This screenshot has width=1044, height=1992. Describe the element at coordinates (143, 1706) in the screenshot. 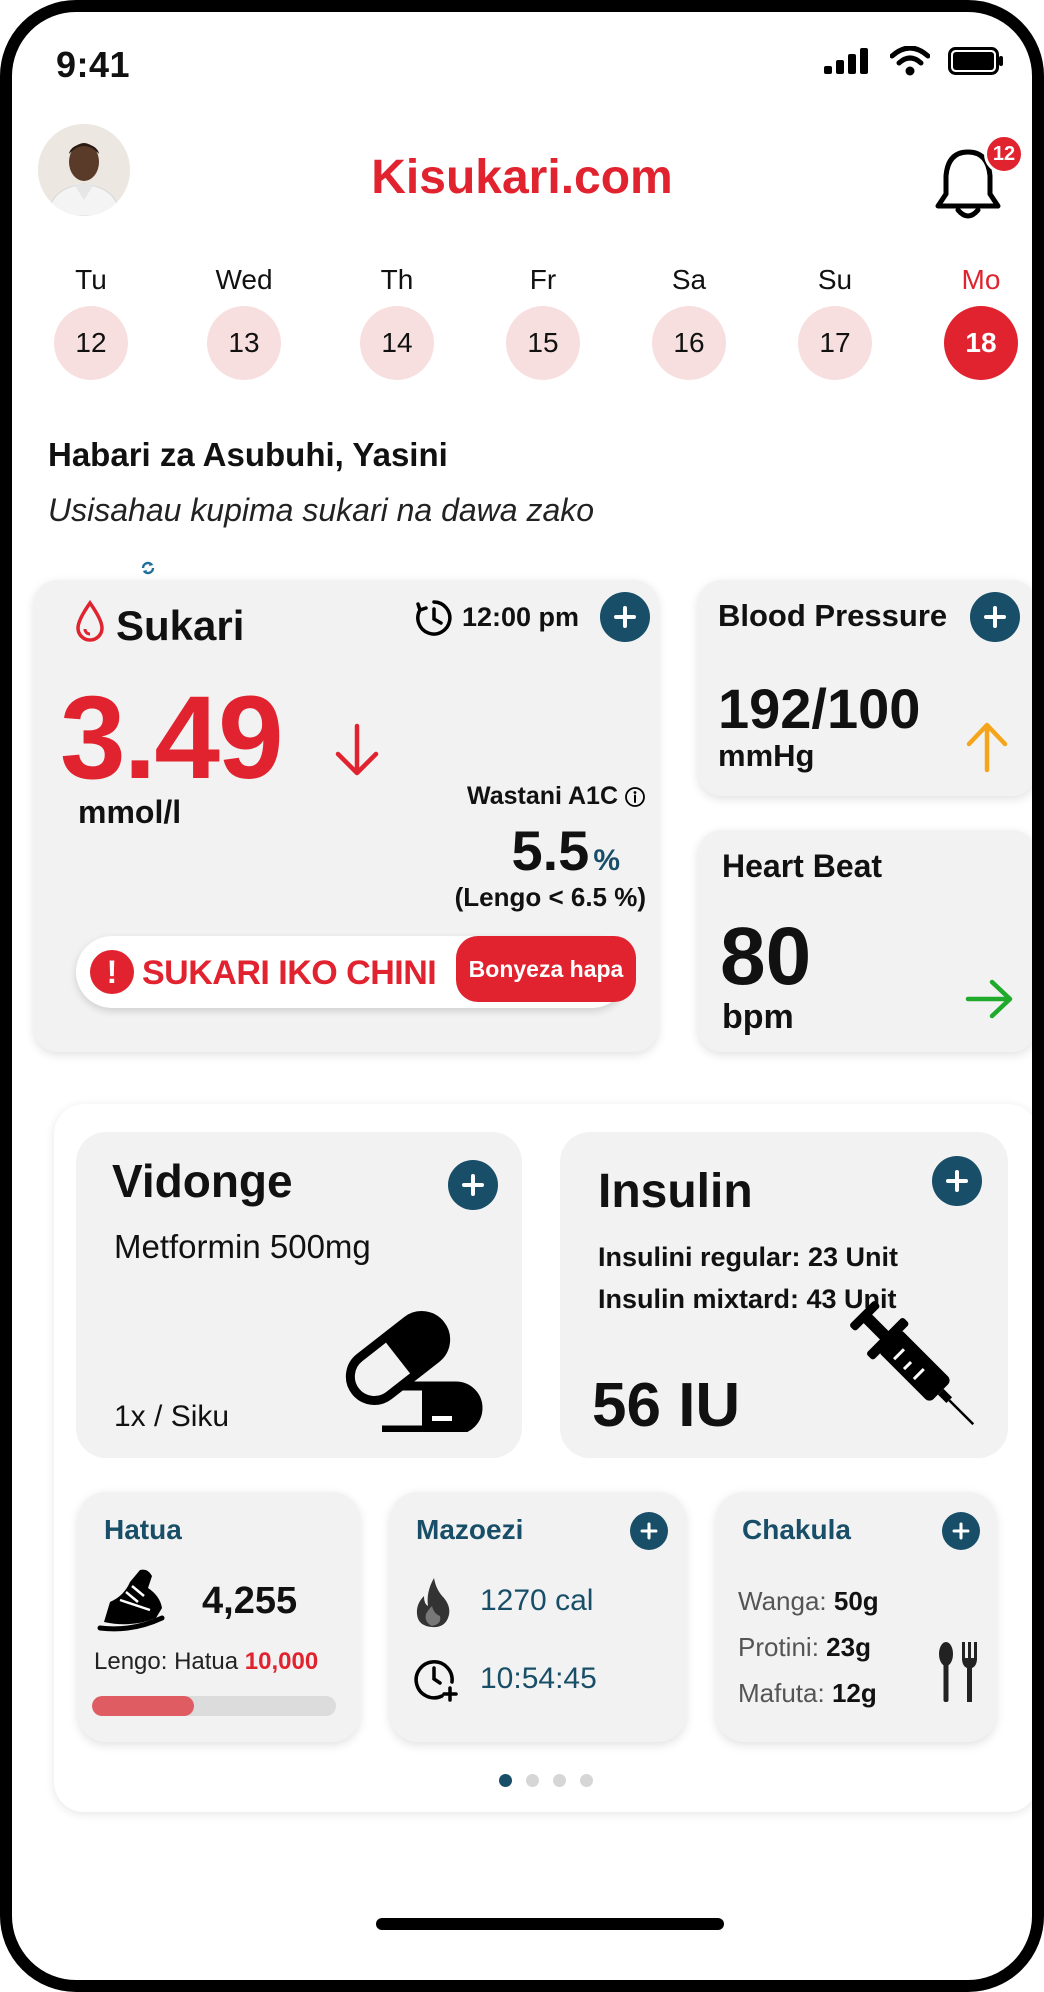

I see `hatua-progress-fill` at that location.